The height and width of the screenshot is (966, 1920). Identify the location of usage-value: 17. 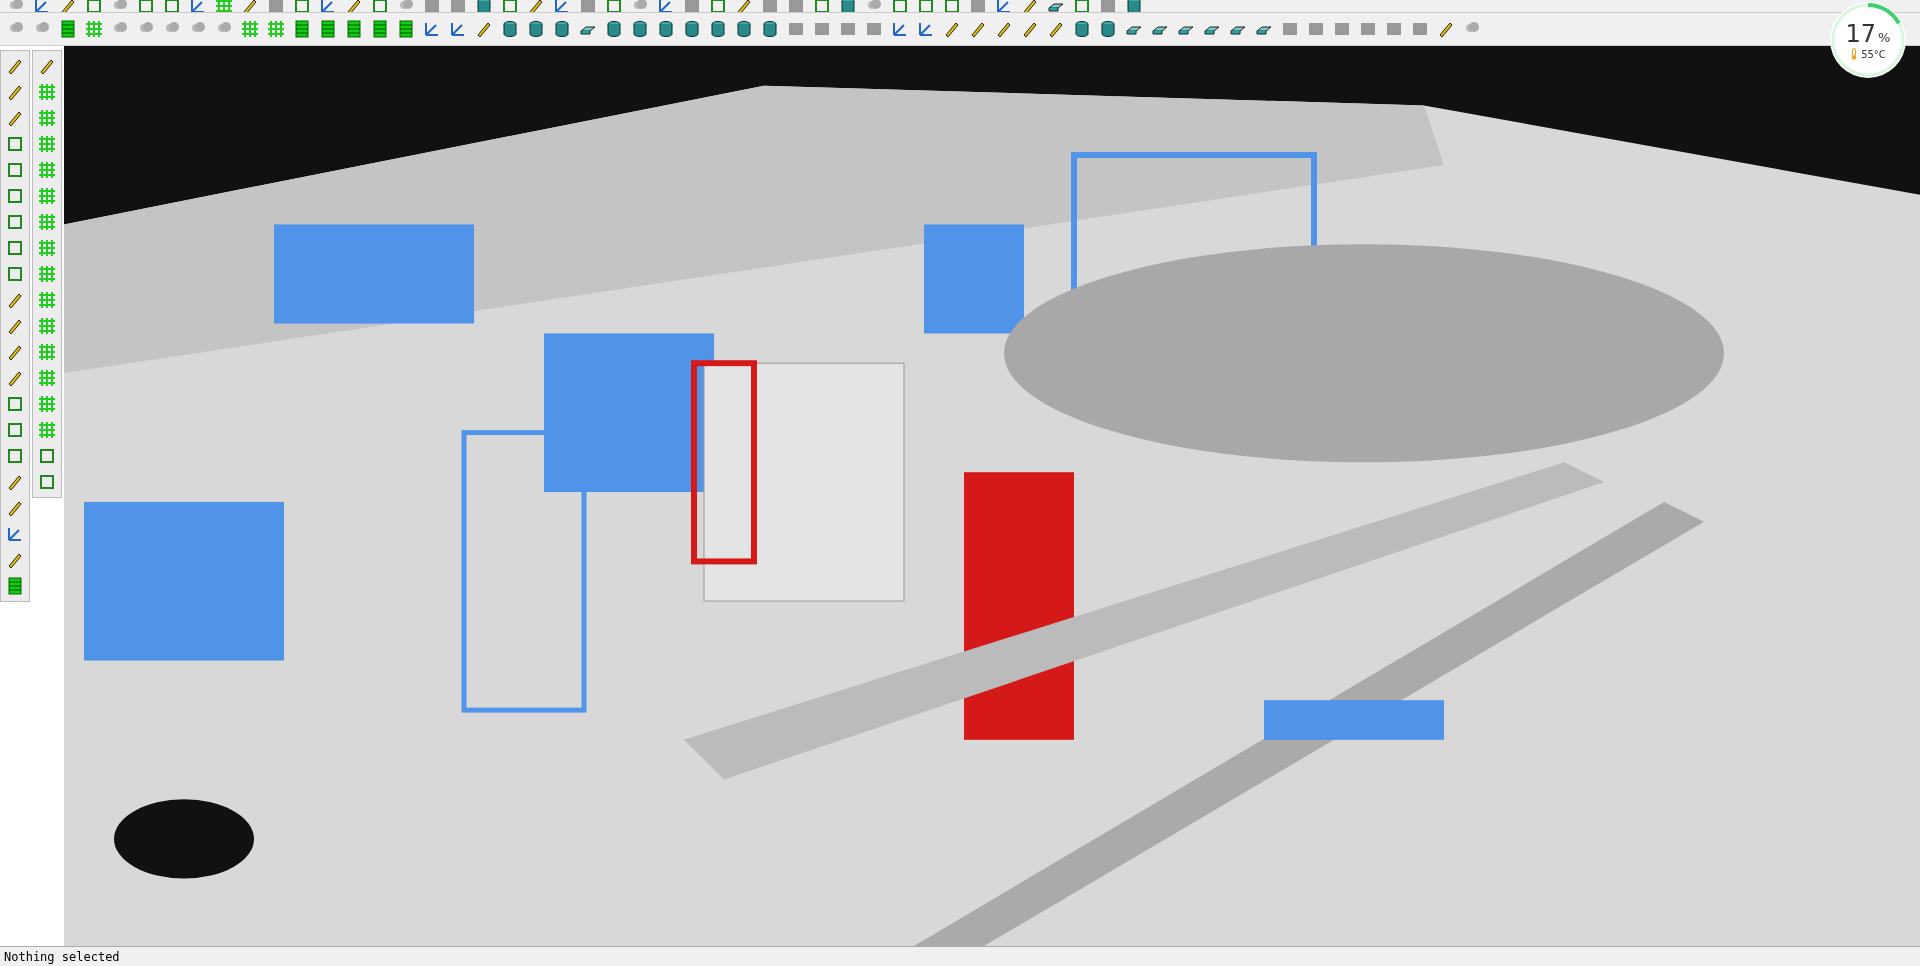
(1861, 34).